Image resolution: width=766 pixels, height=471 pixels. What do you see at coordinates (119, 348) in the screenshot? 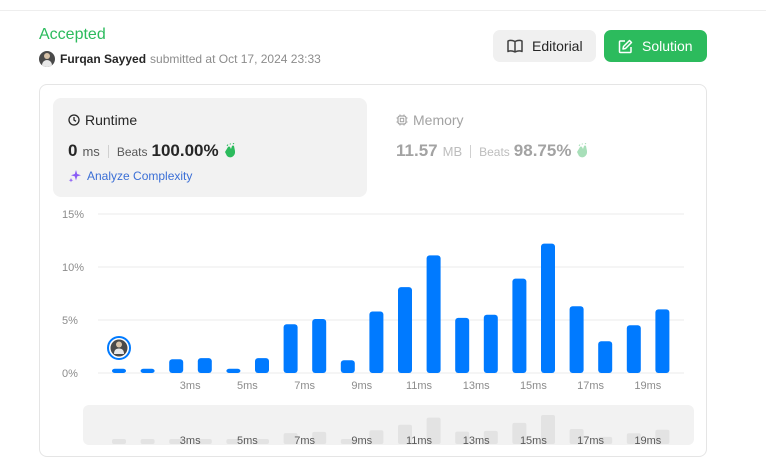
I see `user-position-marker` at bounding box center [119, 348].